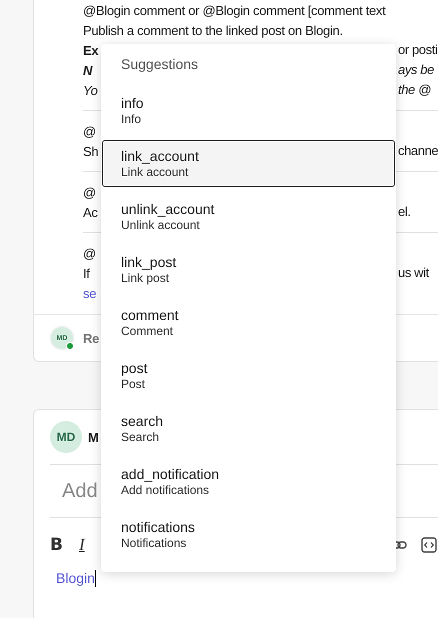 This screenshot has width=438, height=618. What do you see at coordinates (81, 545) in the screenshot?
I see `italic-button: I` at bounding box center [81, 545].